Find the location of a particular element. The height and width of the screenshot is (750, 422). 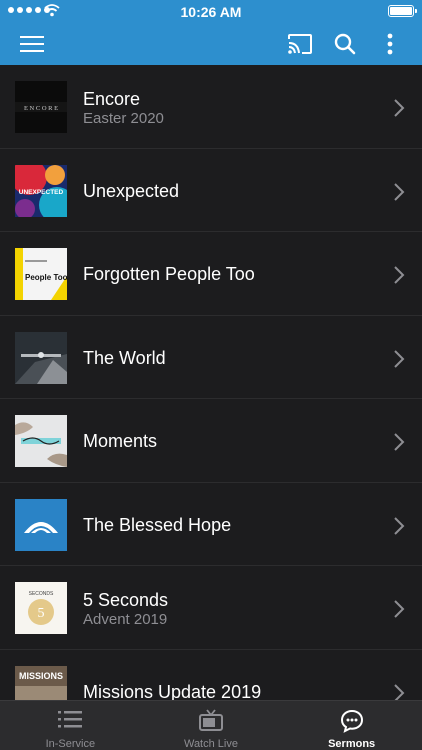

sermon-artwork: 5 SECONDS is located at coordinates (41, 608).